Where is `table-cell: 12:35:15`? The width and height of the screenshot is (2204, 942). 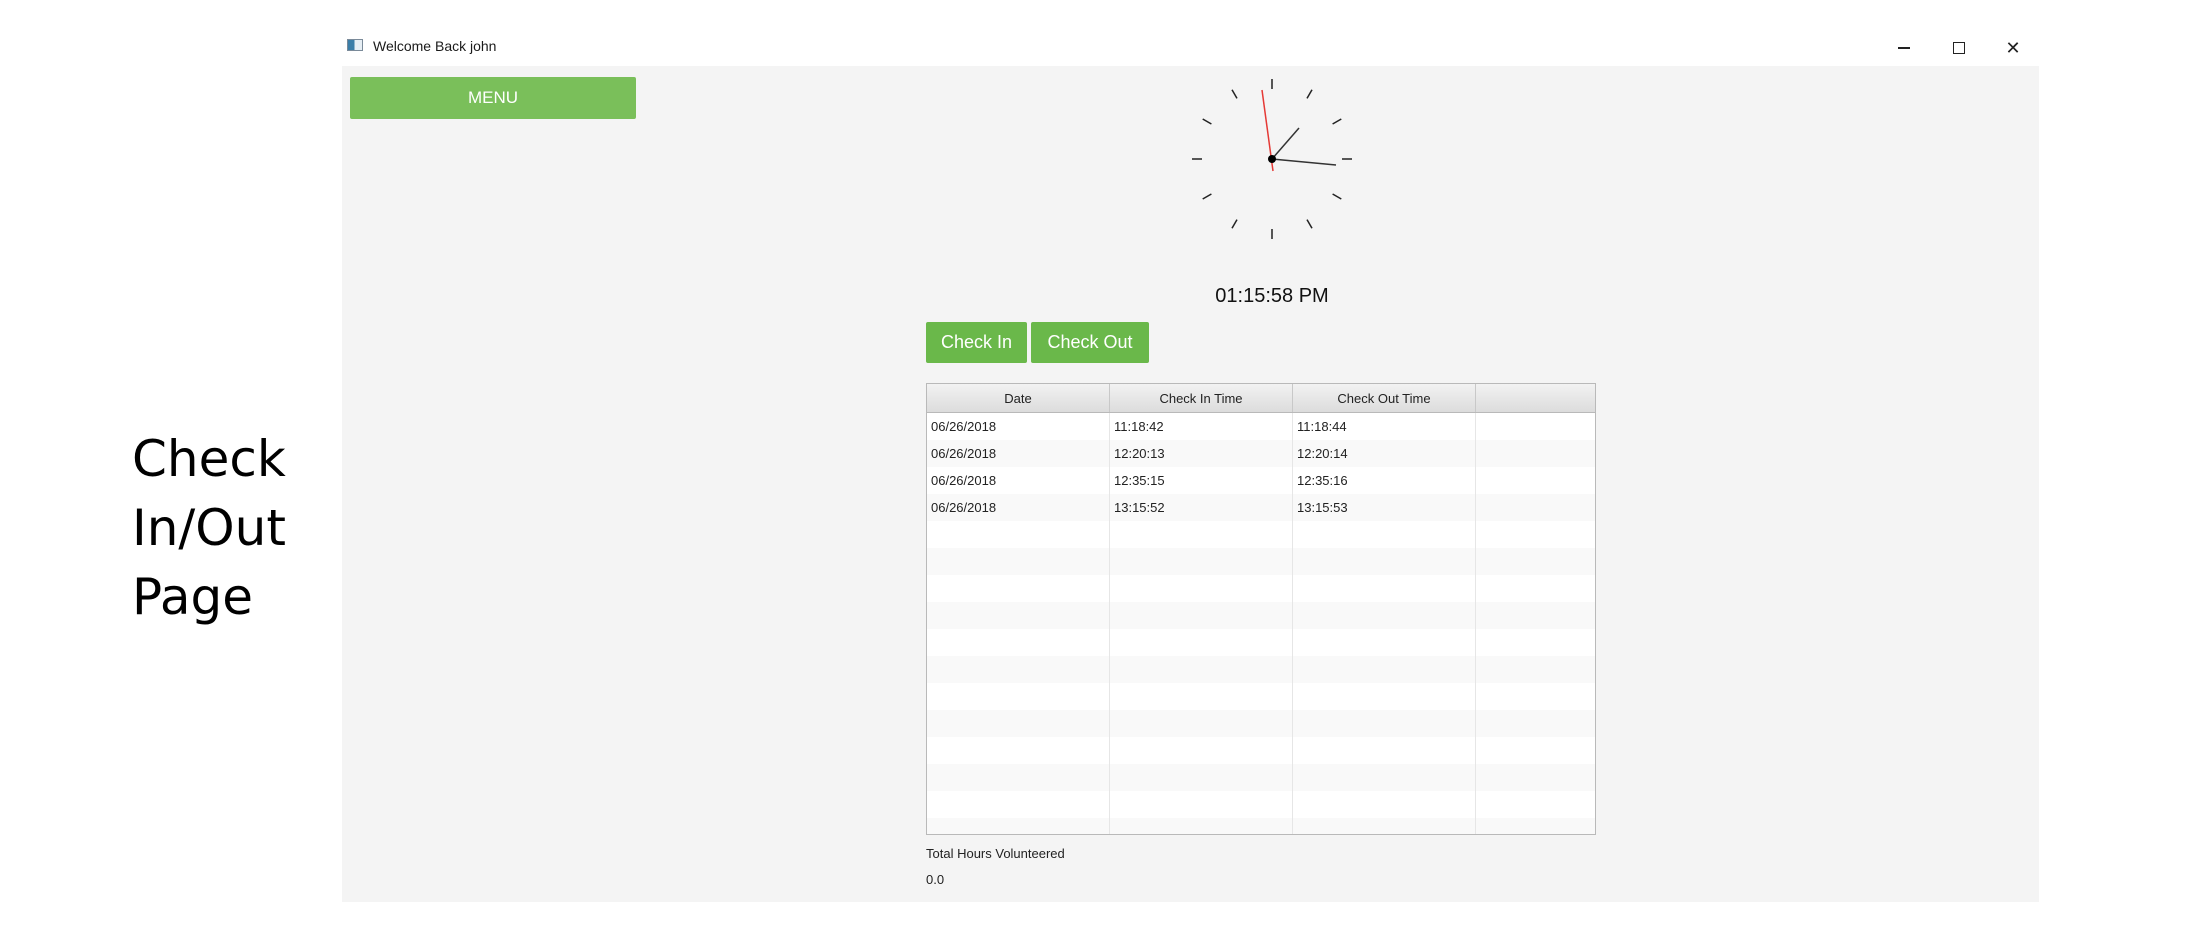 table-cell: 12:35:15 is located at coordinates (1201, 480).